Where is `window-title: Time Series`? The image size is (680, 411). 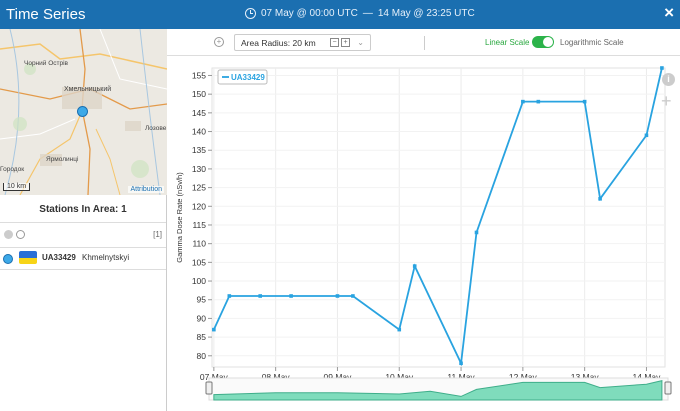
window-title: Time Series is located at coordinates (46, 14).